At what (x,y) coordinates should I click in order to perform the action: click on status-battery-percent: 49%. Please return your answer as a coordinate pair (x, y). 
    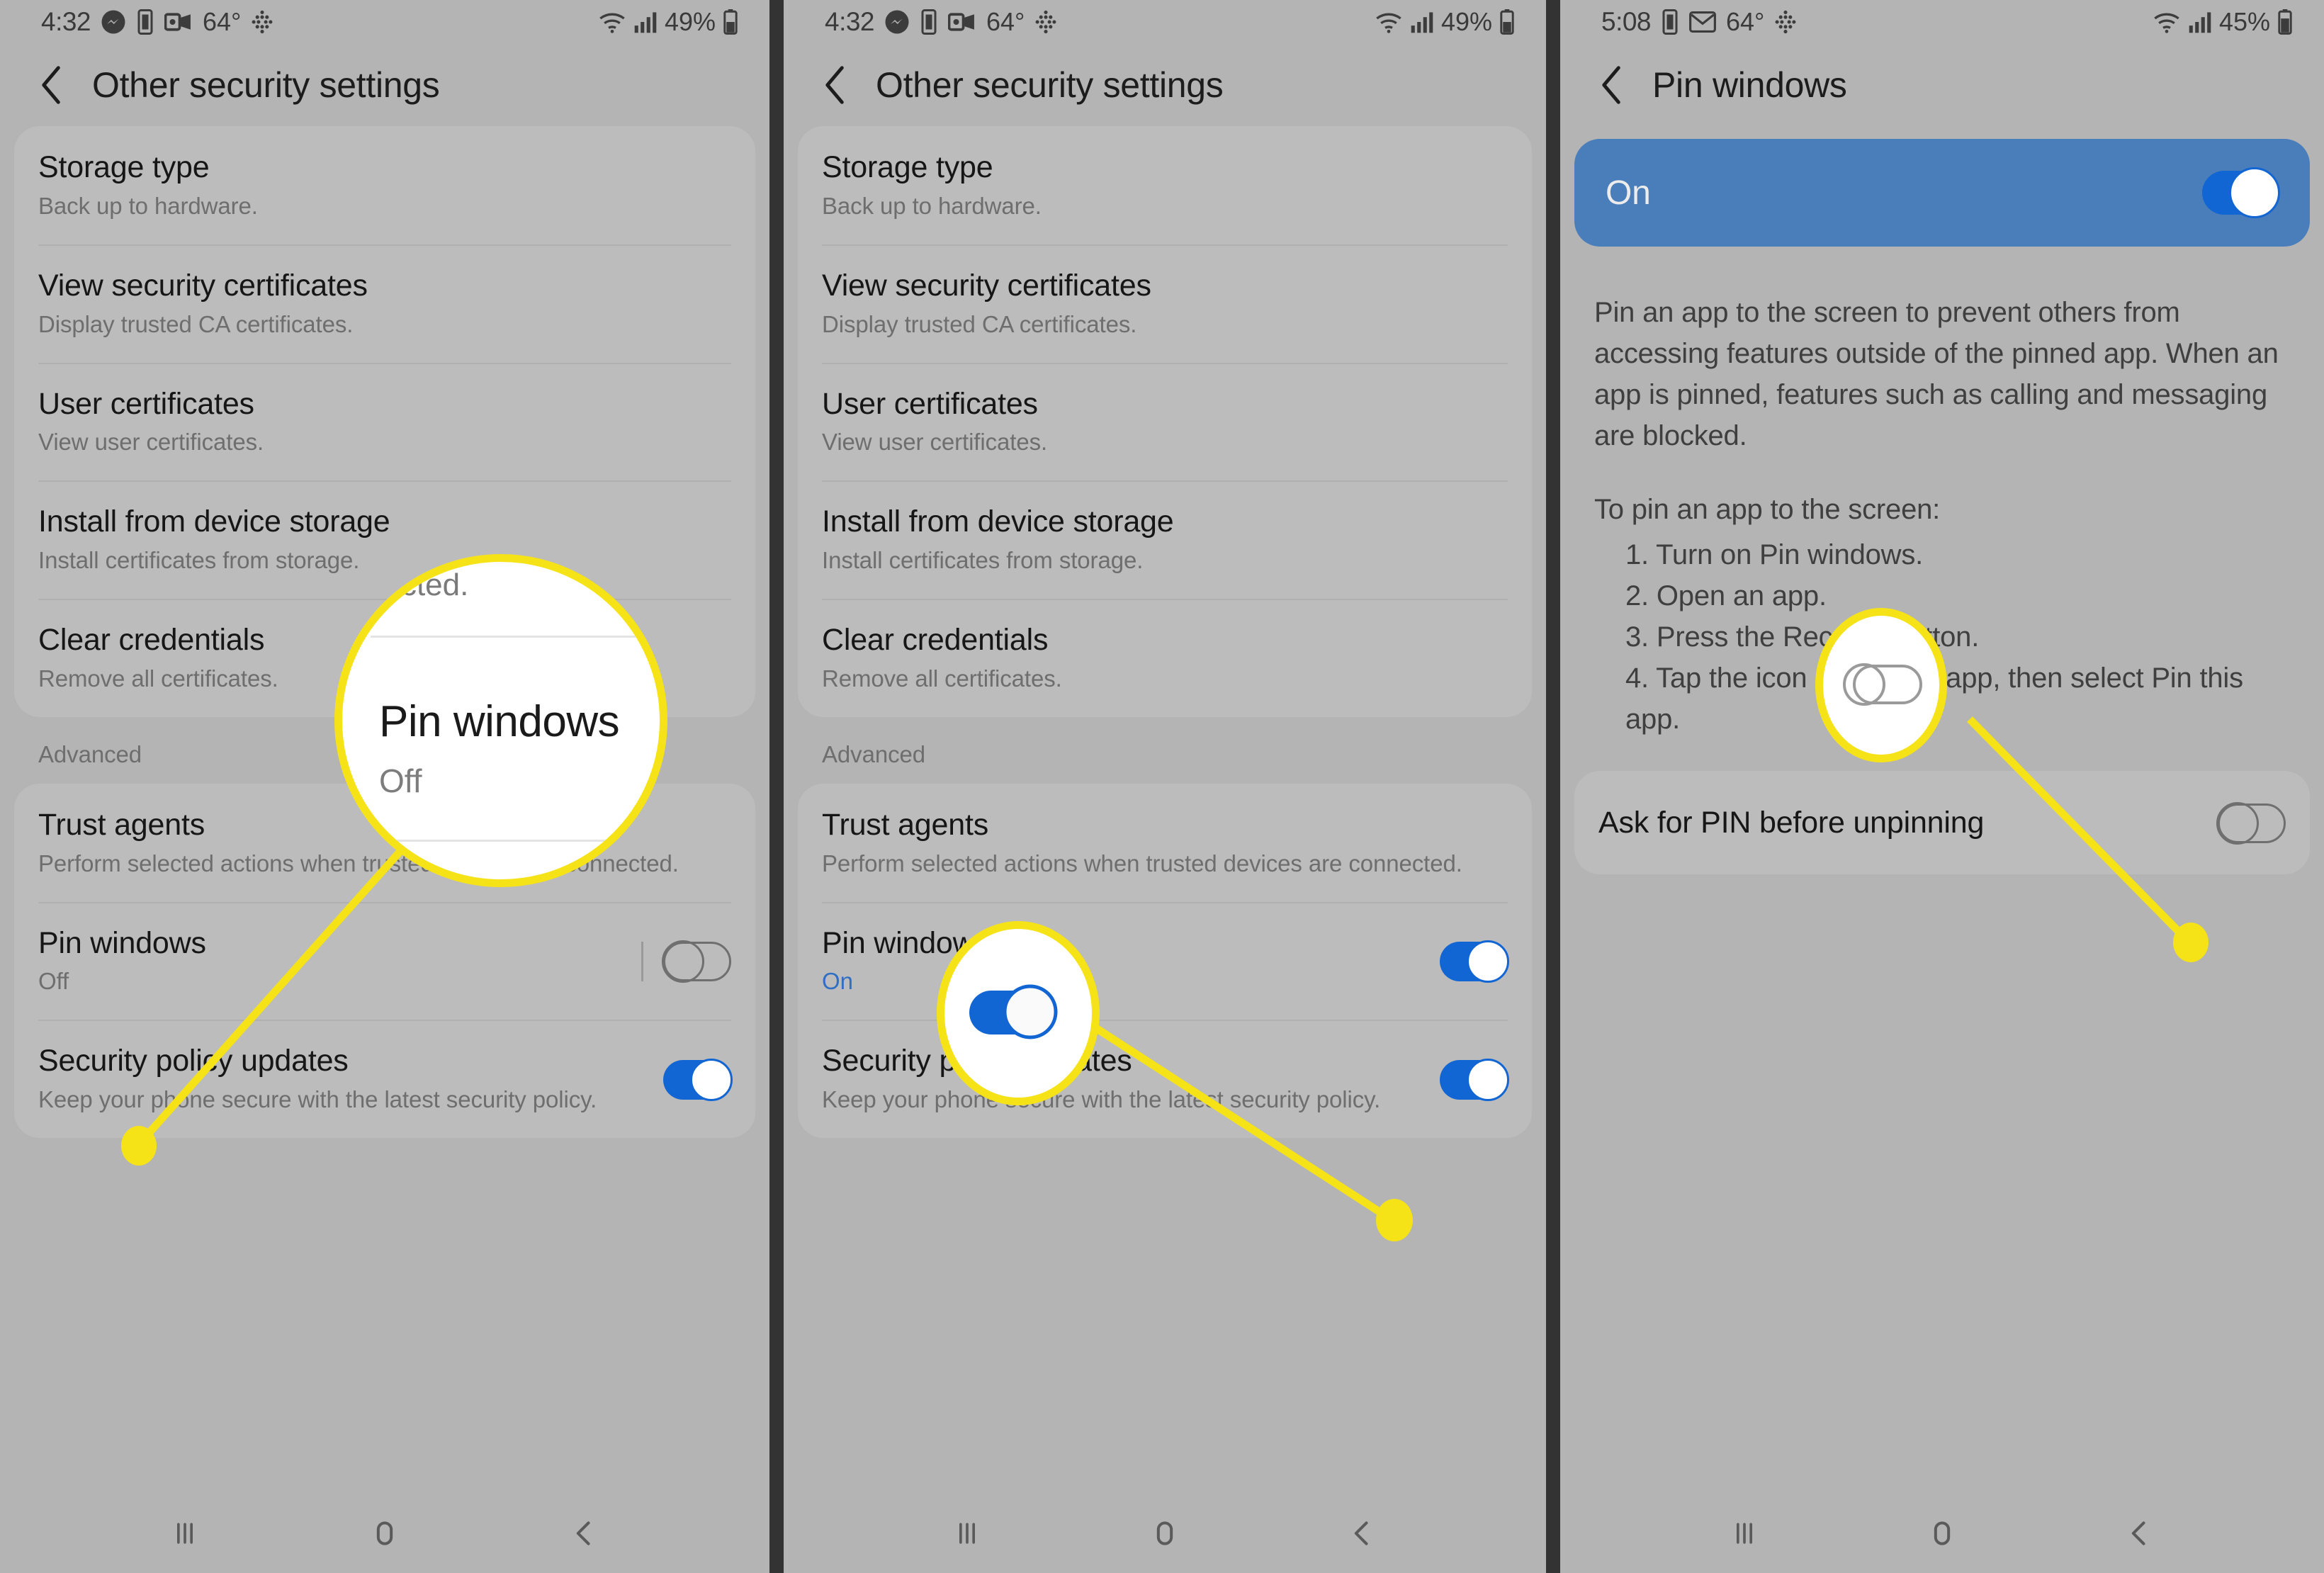
    Looking at the image, I should click on (1466, 21).